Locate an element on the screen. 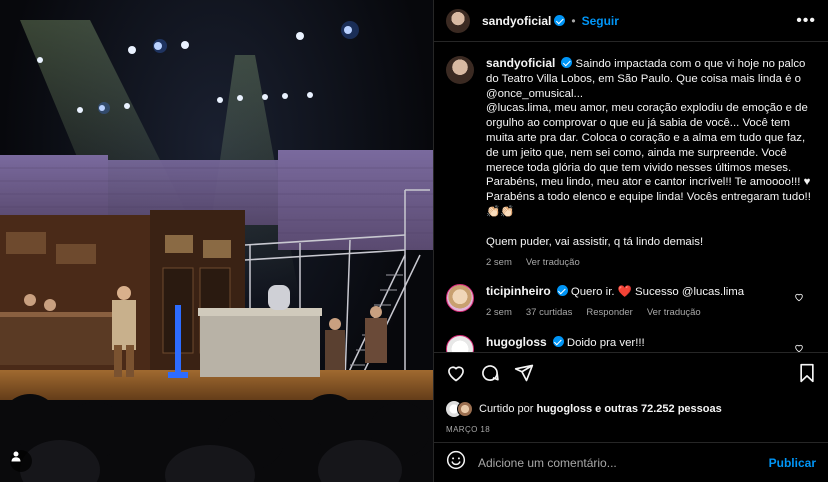  comment-item: hugogloss Doido pra ver!!! is located at coordinates (631, 343).